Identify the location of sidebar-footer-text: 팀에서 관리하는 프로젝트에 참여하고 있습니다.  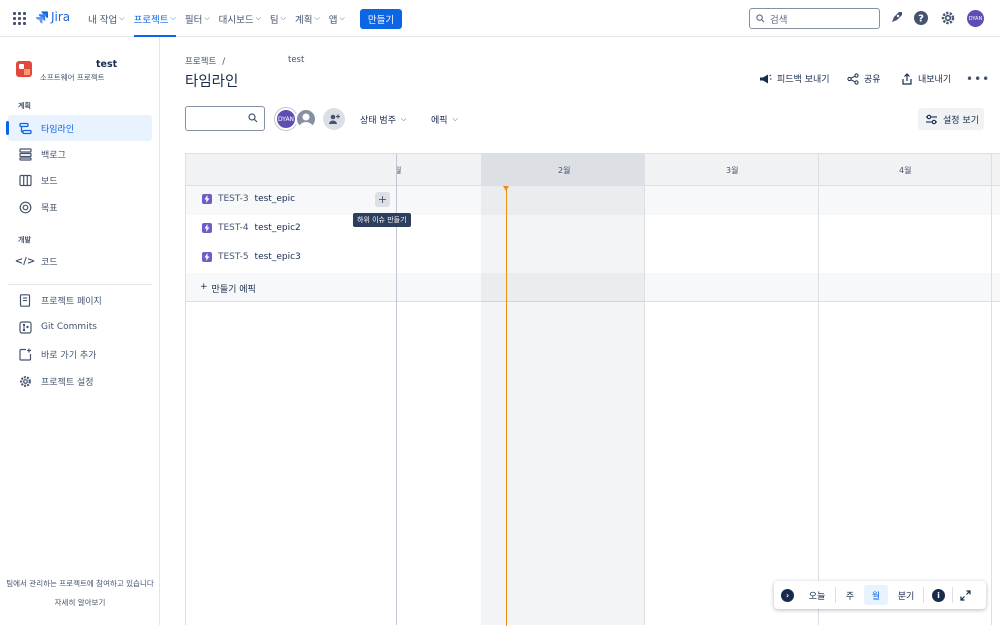
(80, 583).